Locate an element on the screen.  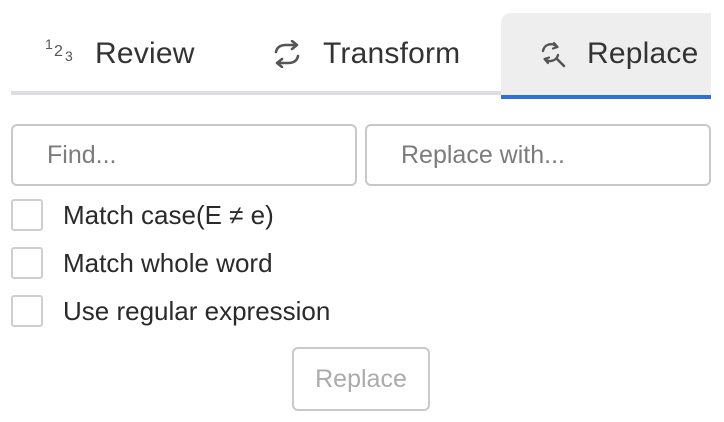
find-input is located at coordinates (184, 155).